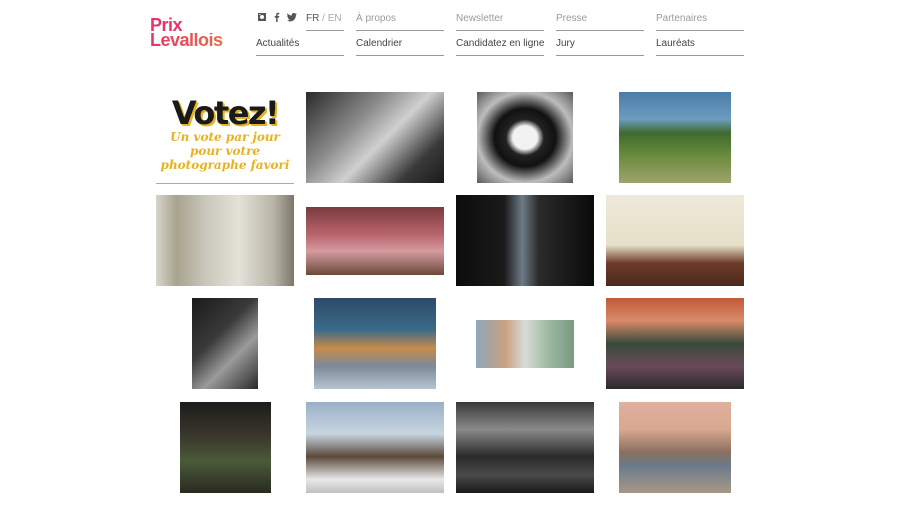  I want to click on photo-hill-town, so click(675, 447).